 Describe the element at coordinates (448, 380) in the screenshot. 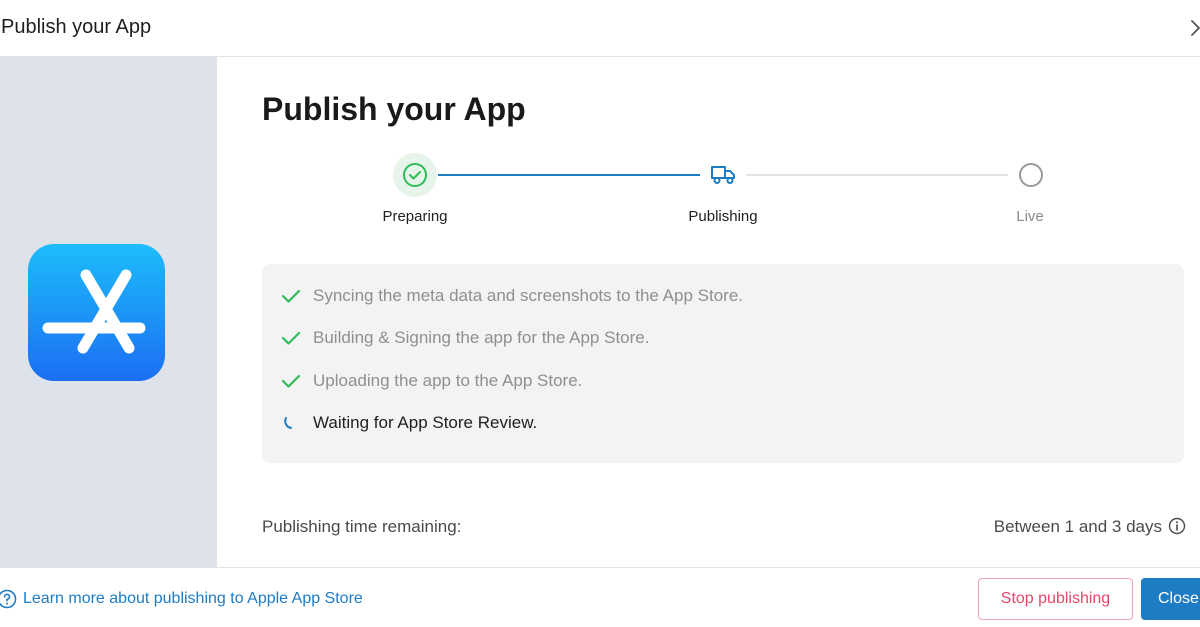

I see `task-text: Uploading the app to the App Store.` at that location.